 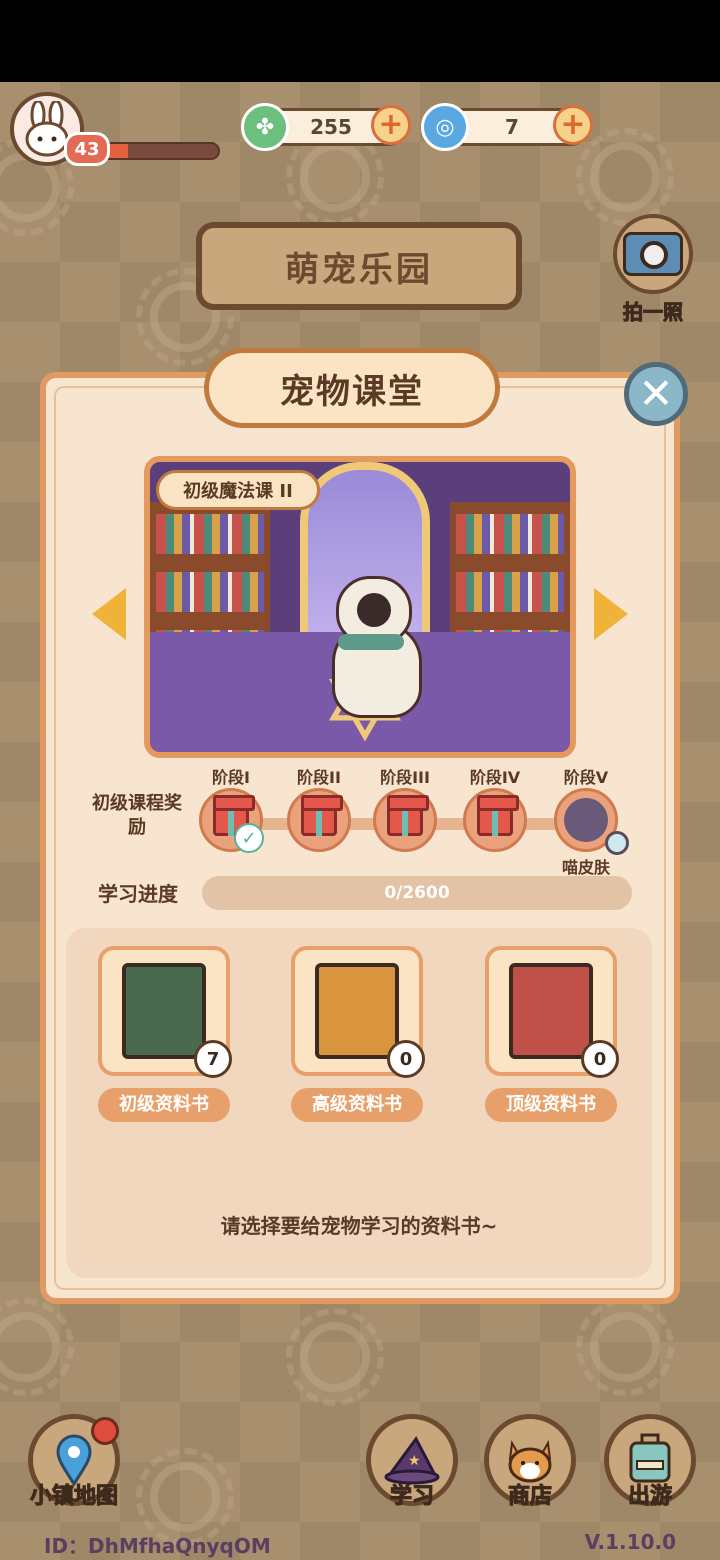 I want to click on shop-button: 商店, so click(x=530, y=1462).